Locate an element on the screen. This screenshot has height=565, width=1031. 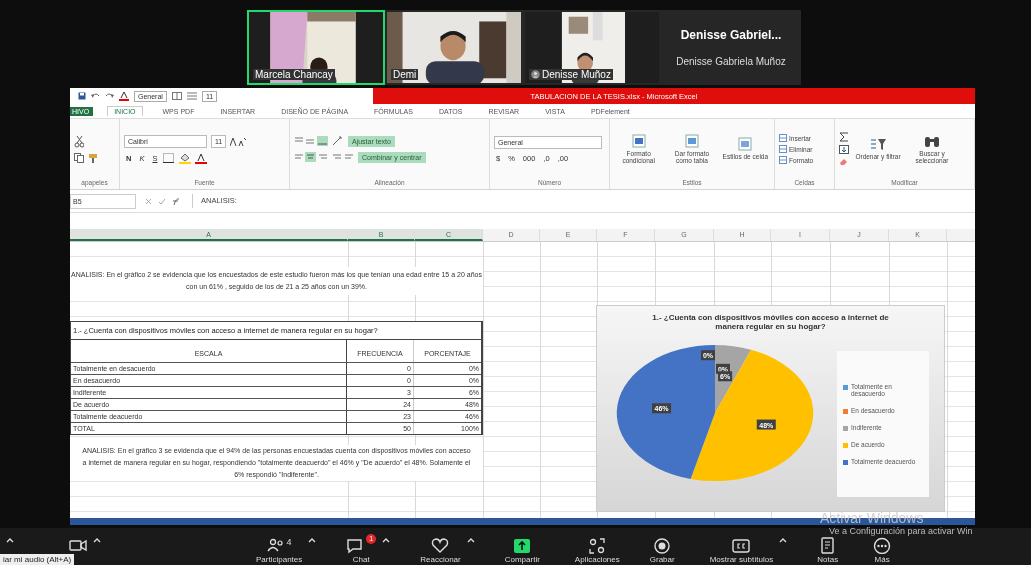
participant-name: Denisse Gabriela Muñoz is located at coordinates (731, 61).